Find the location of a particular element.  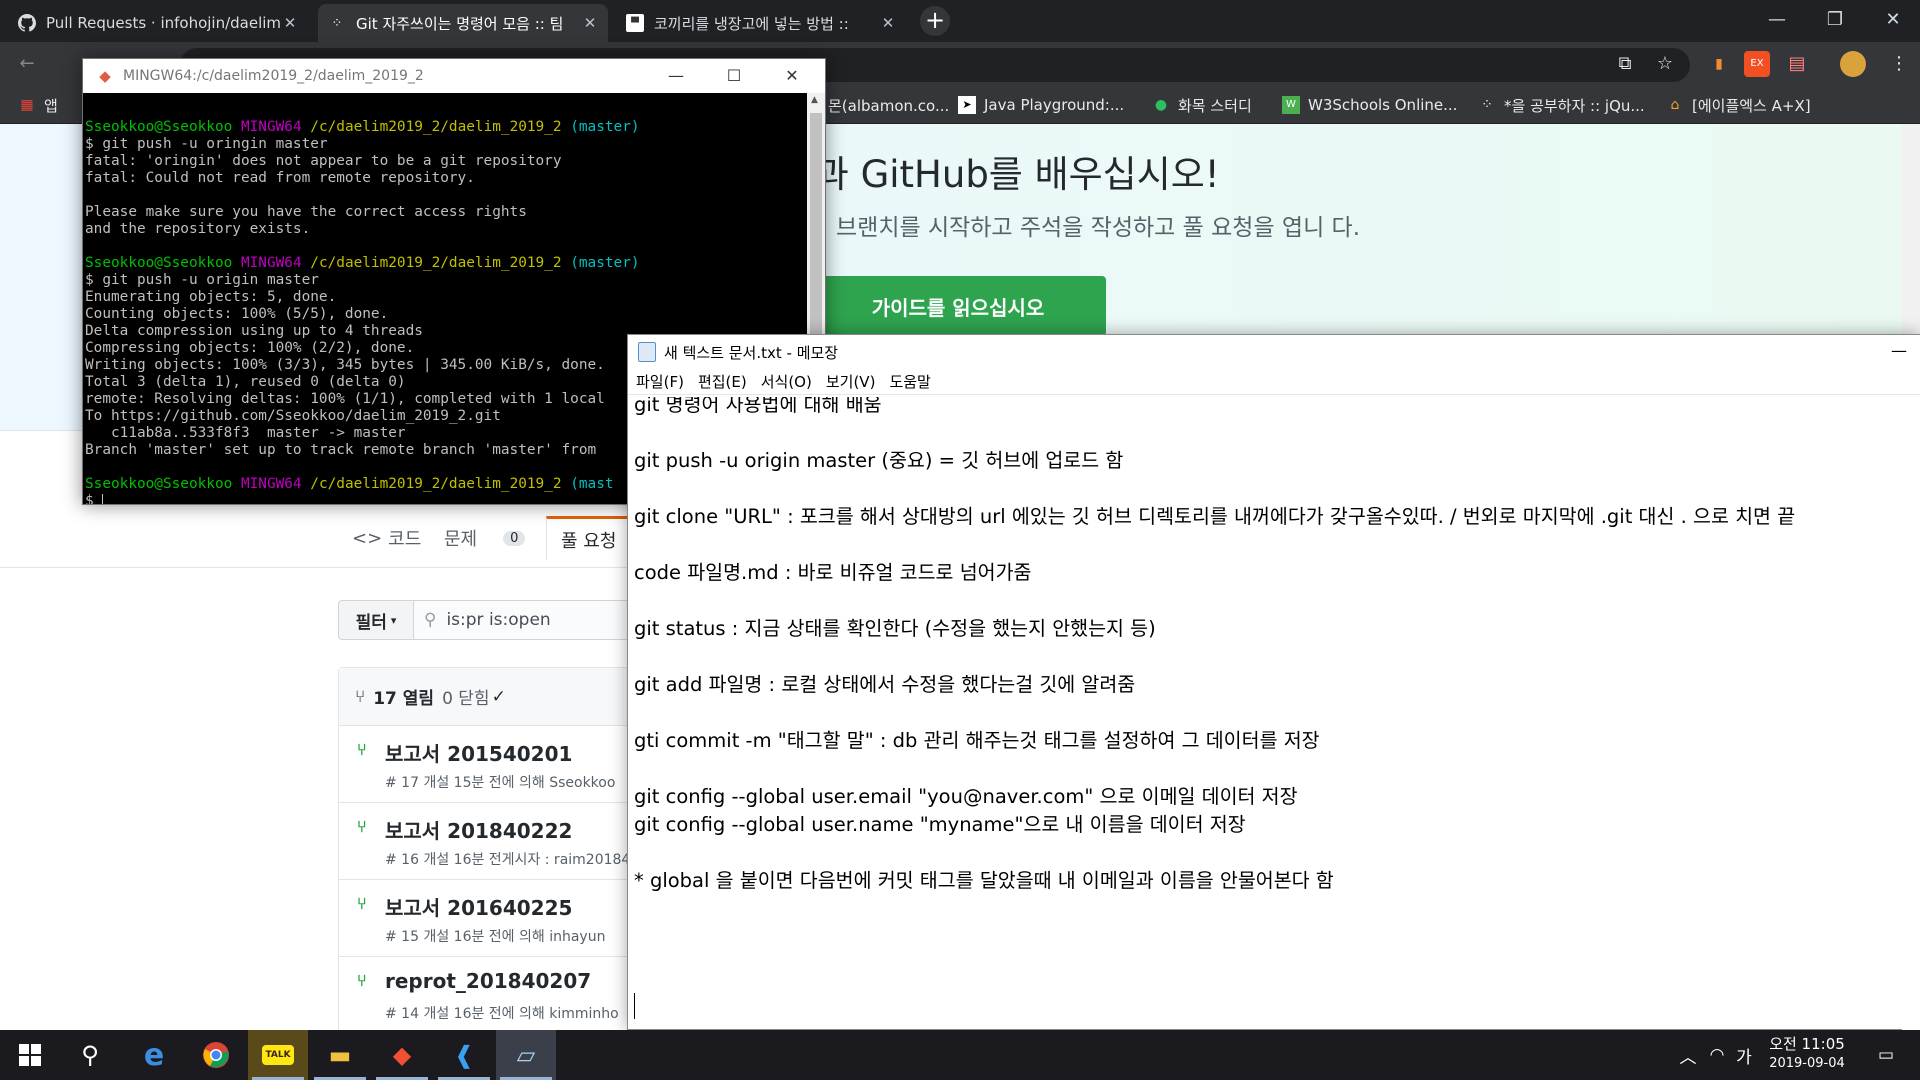

pr-title: 보고서 201540201 is located at coordinates (478, 752).